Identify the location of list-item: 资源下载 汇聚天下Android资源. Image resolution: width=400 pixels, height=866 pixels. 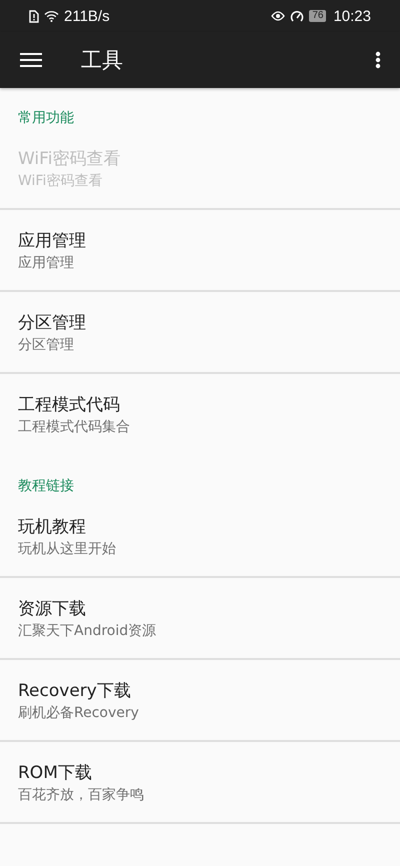
(200, 619).